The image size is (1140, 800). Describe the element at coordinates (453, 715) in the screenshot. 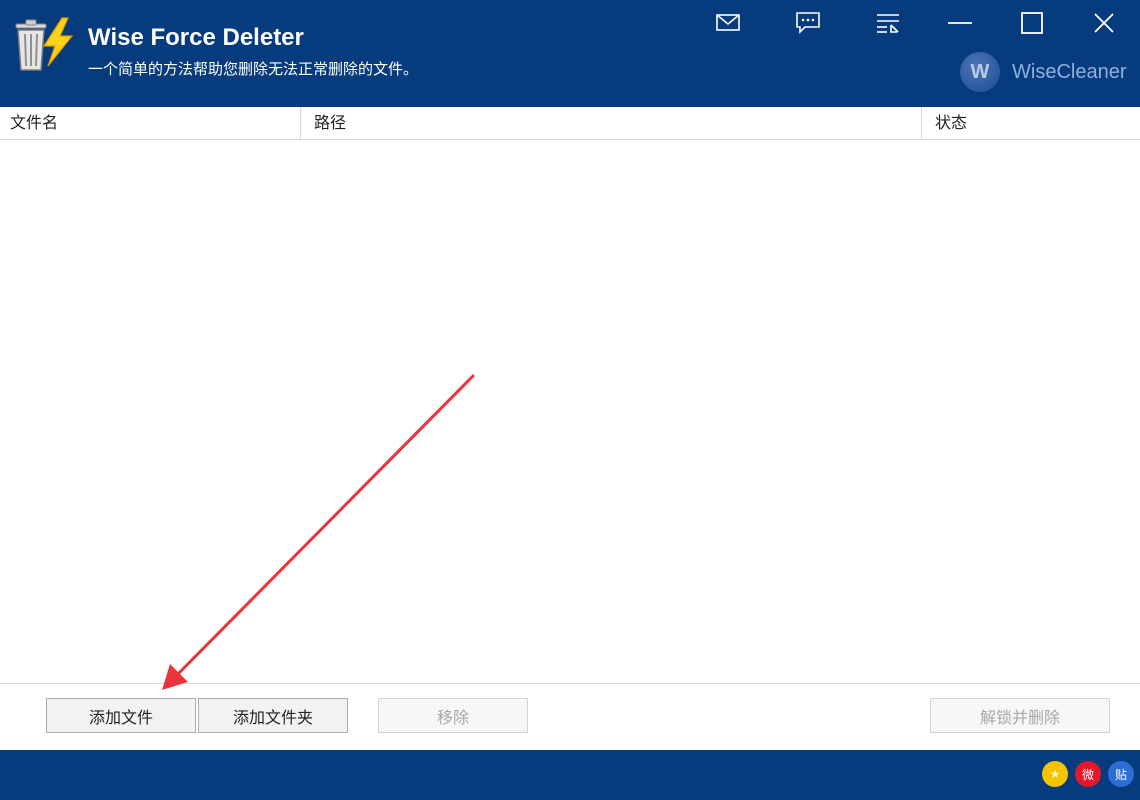

I see `remove-button: 移除` at that location.